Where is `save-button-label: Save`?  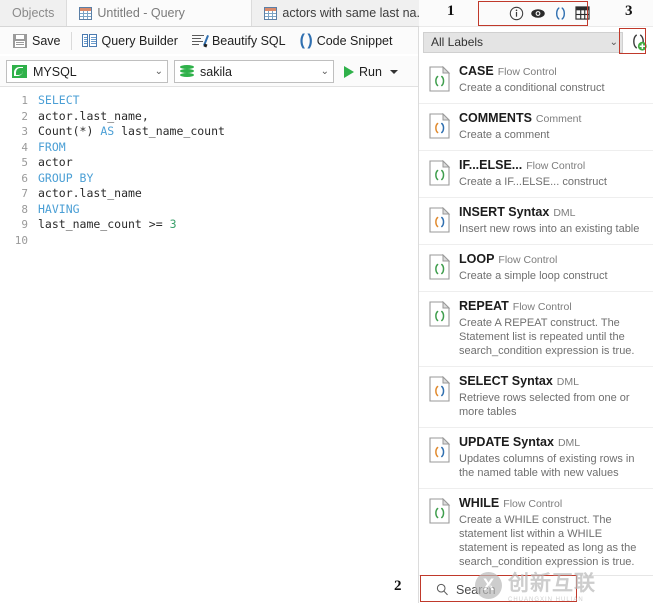 save-button-label: Save is located at coordinates (46, 40).